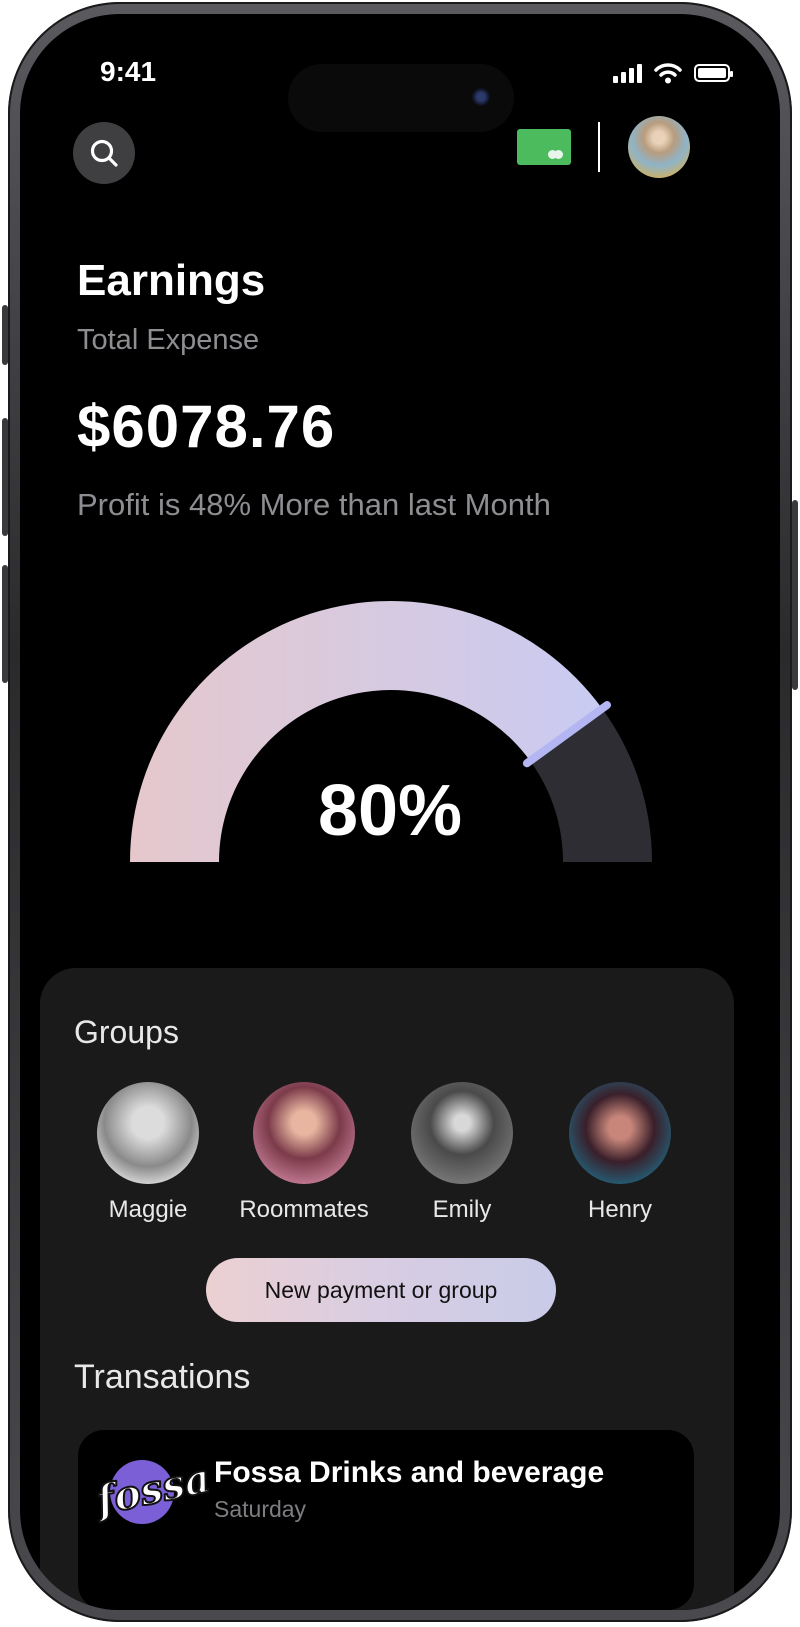 This screenshot has width=800, height=1627. Describe the element at coordinates (627, 73) in the screenshot. I see `signal-icon` at that location.